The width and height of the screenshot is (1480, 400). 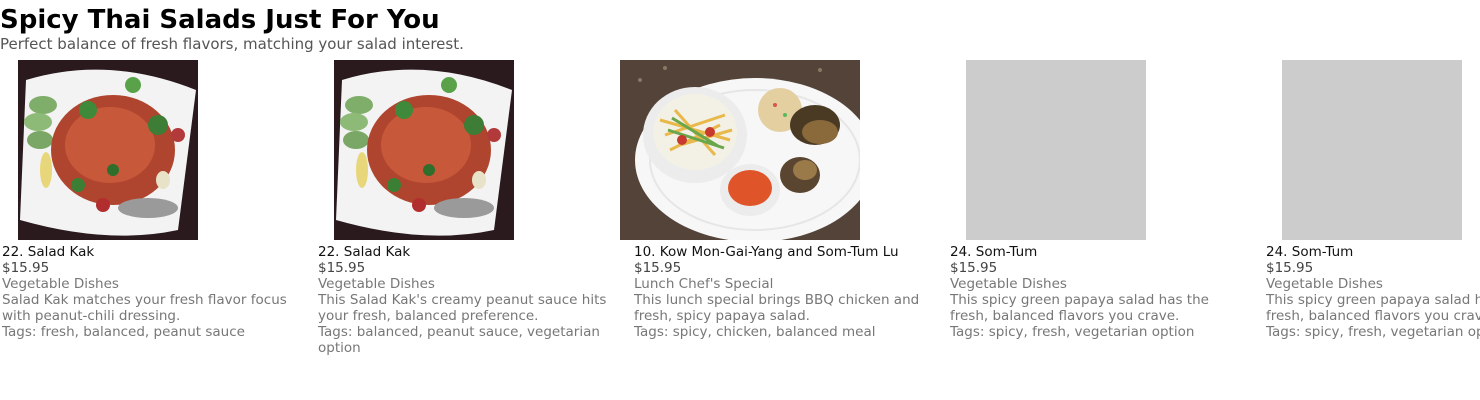 I want to click on menu-item-tags: Tags: fresh, balanced, peanut sauce, so click(x=123, y=332).